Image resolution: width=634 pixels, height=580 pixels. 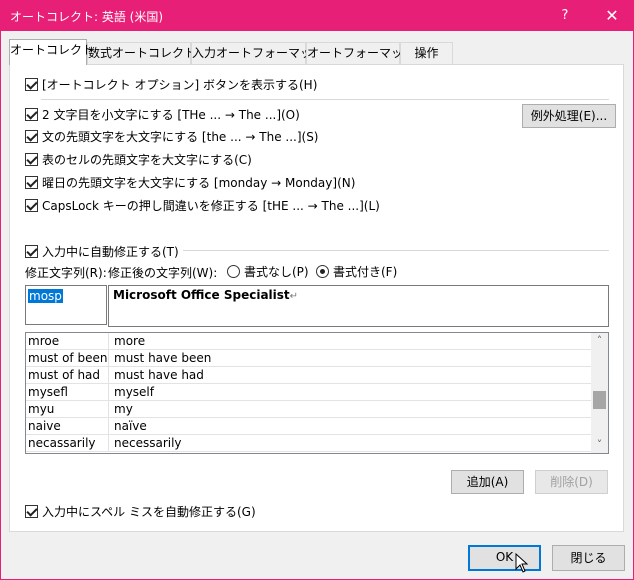 What do you see at coordinates (365, 272) in the screenshot?
I see `formatted-text-label: 書式付き(F)` at bounding box center [365, 272].